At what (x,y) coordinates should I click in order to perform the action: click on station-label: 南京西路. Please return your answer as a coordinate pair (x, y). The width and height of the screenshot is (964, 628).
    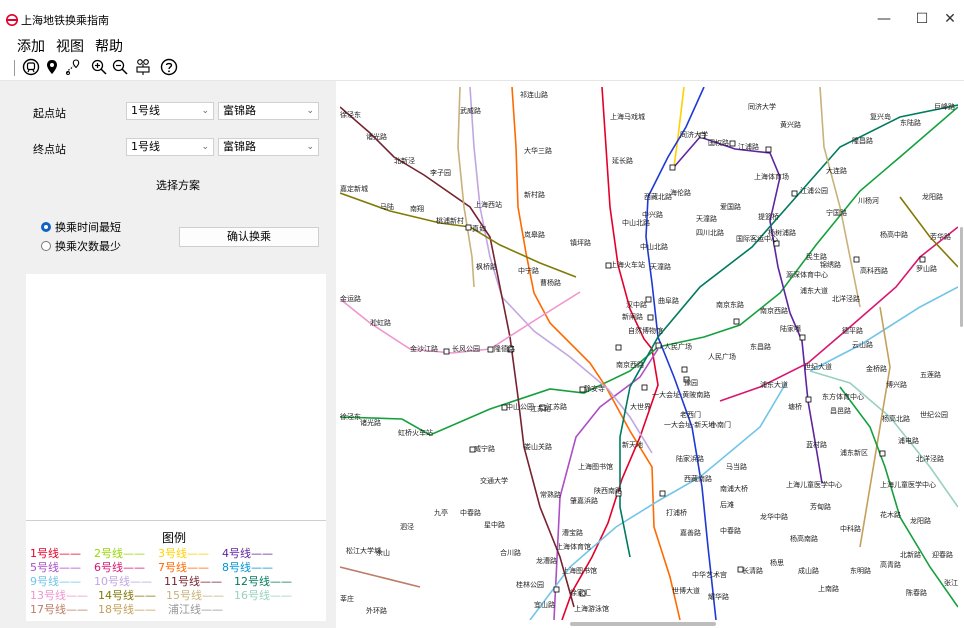
    Looking at the image, I should click on (774, 310).